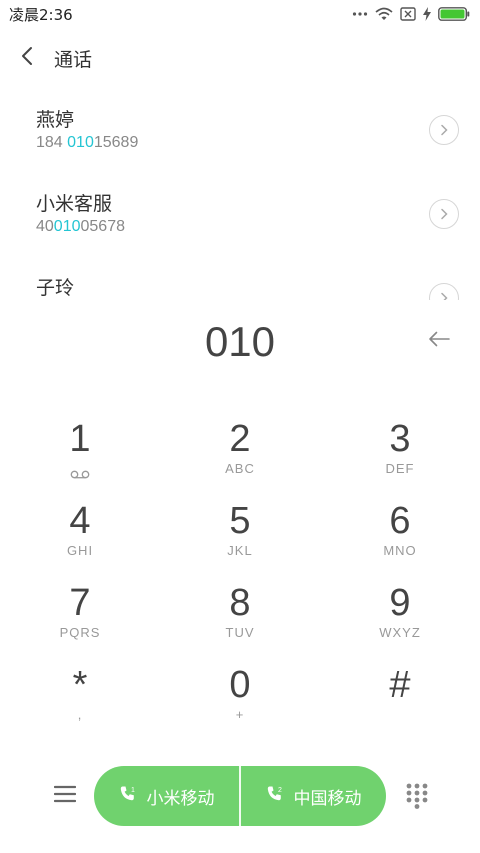 The height and width of the screenshot is (853, 480). I want to click on menu-icon, so click(65, 796).